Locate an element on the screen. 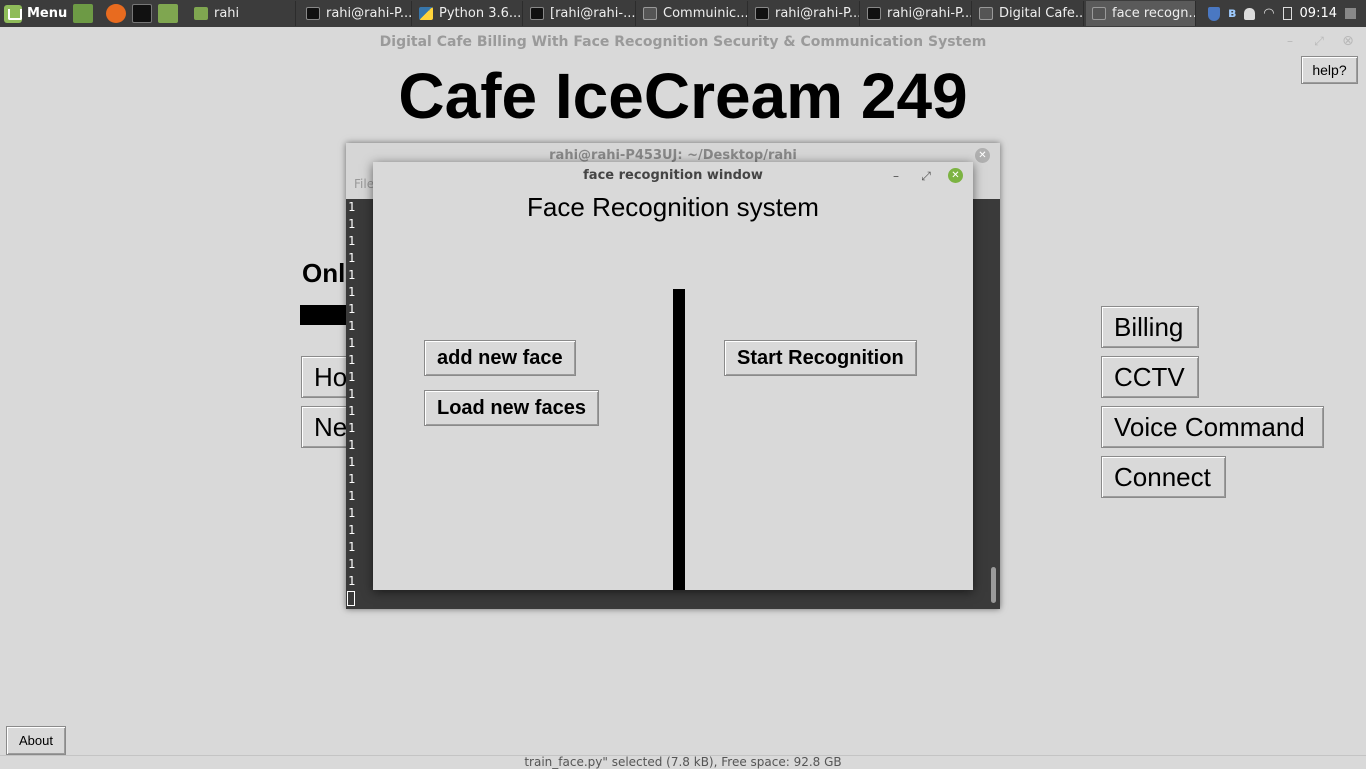 This screenshot has height=769, width=1366. maximize-icon: ⤢ is located at coordinates (1319, 41).